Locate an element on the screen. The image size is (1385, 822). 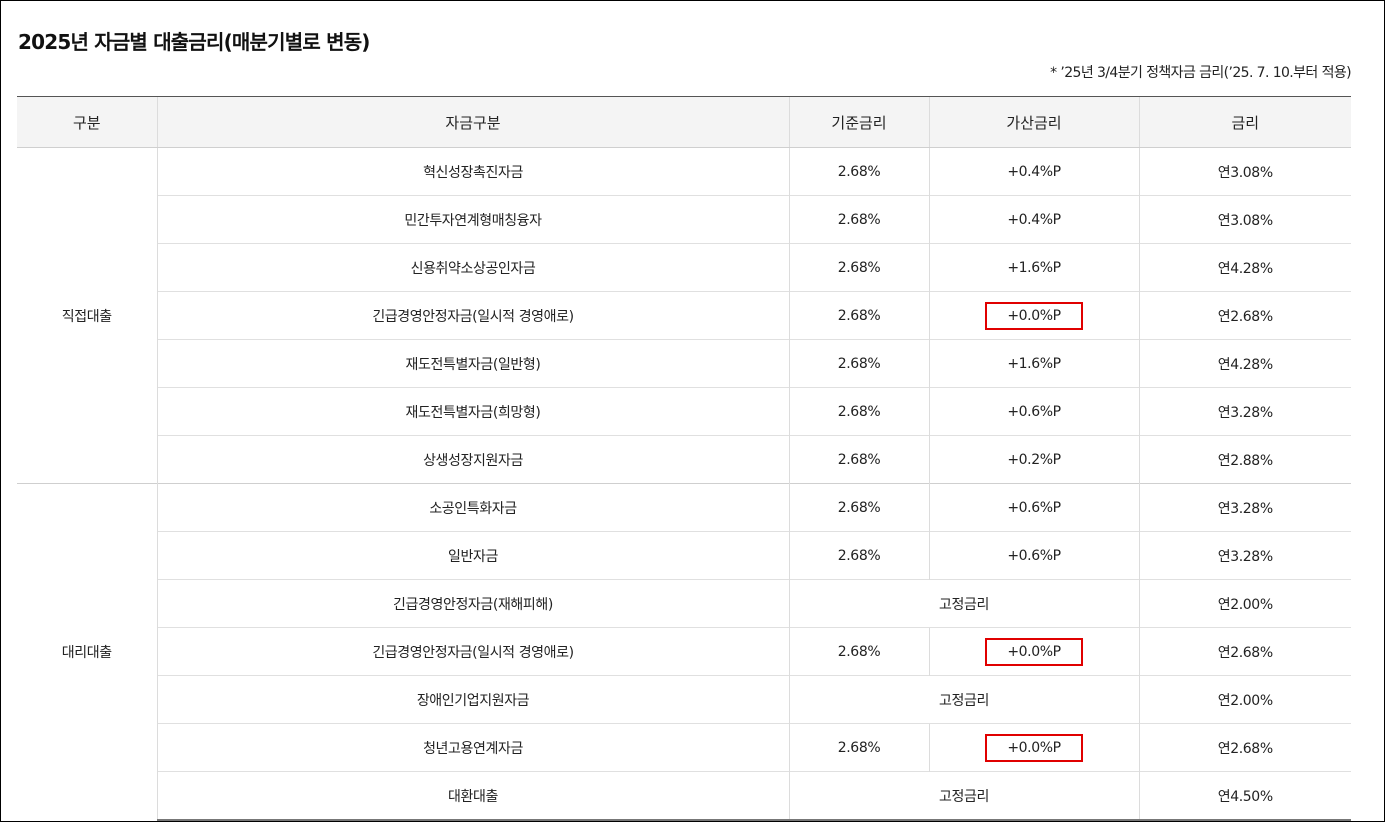
final-rate: 연2.88% is located at coordinates (1244, 459).